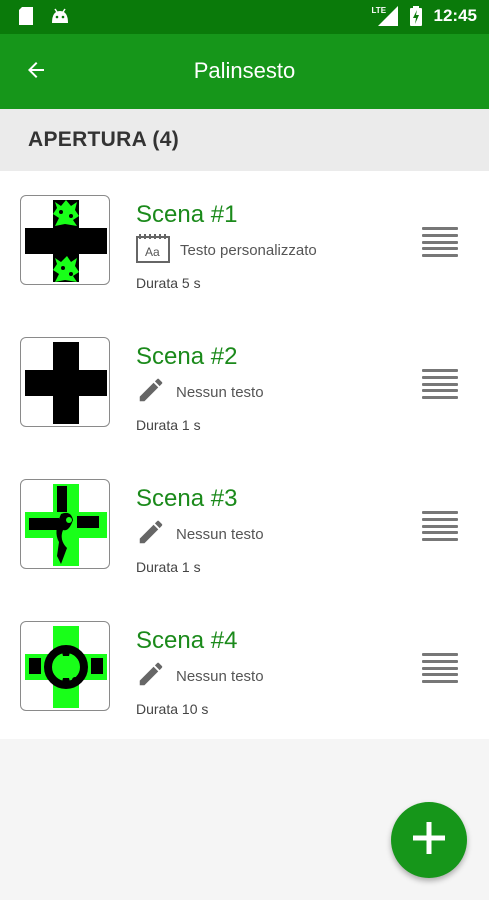  Describe the element at coordinates (244, 140) in the screenshot. I see `section-header: APERTURA (4)` at that location.